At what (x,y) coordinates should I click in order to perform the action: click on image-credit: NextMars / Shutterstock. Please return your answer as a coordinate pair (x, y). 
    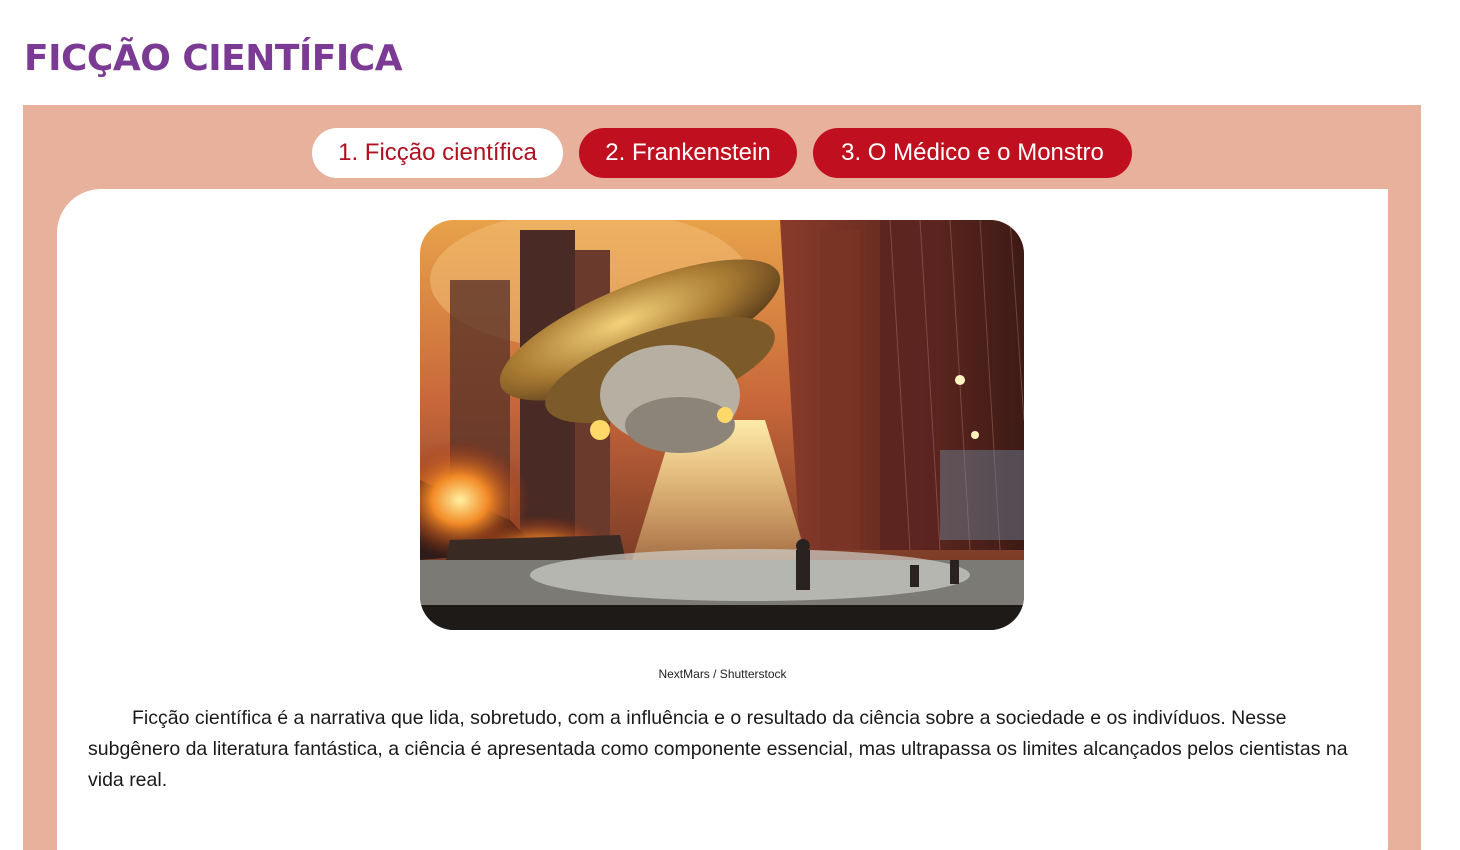
    Looking at the image, I should click on (722, 674).